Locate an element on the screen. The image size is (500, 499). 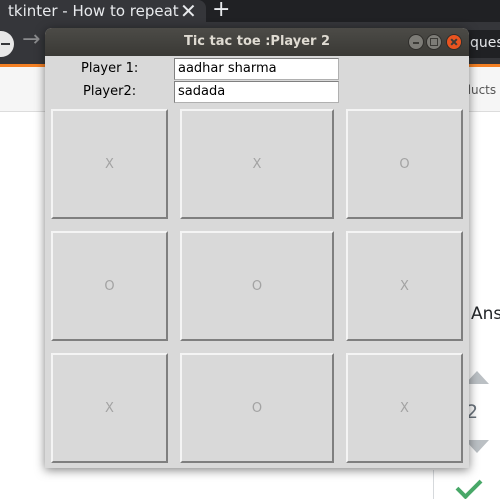
browser-tab: tkinter - How to repeat c ✕ is located at coordinates (103, 11).